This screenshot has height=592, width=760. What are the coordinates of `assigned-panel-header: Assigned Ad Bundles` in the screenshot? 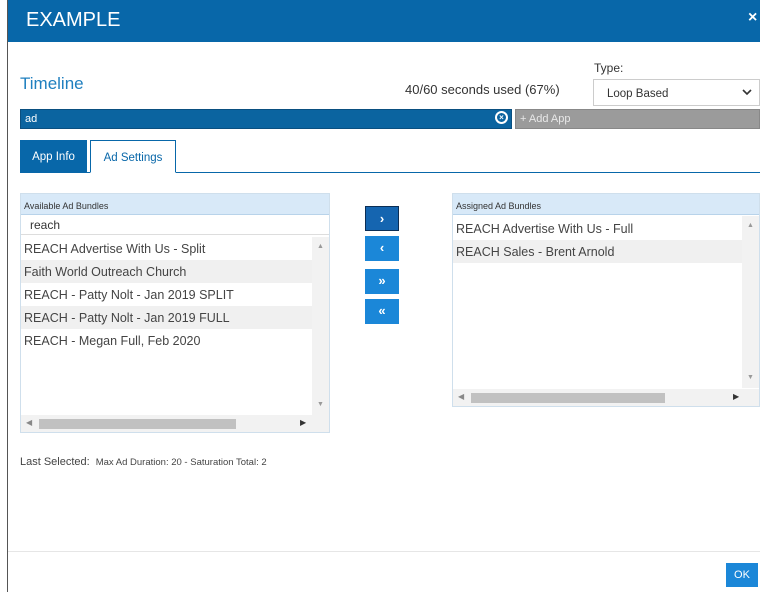 It's located at (606, 204).